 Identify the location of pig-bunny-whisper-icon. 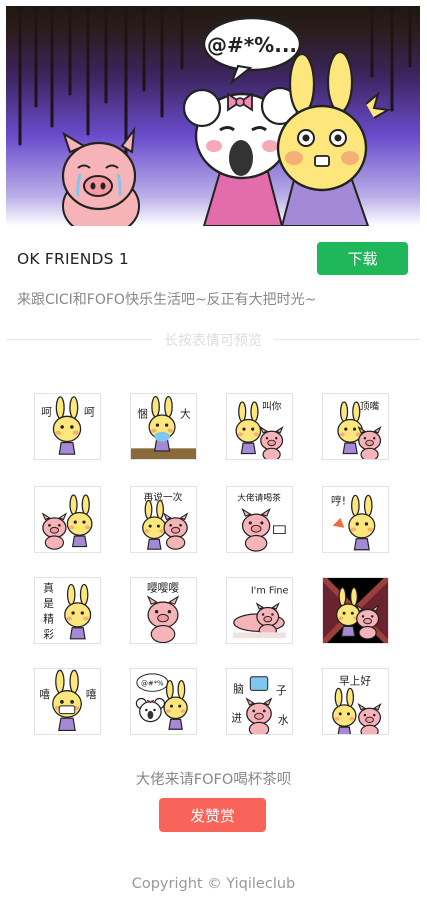
(67, 522).